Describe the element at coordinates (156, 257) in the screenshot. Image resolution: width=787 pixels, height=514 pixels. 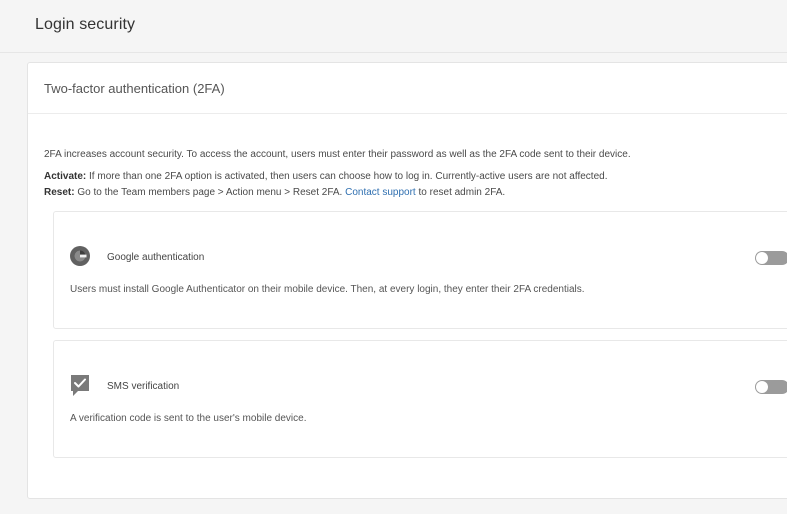
I see `option-title-google: Google authentication` at that location.